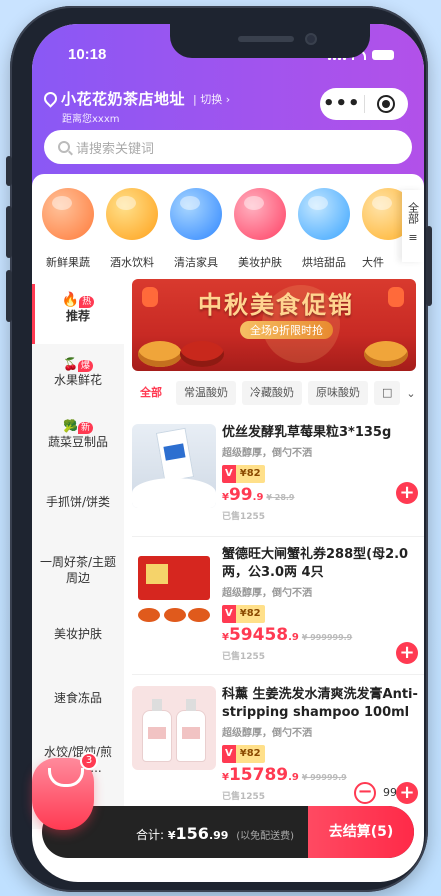 The height and width of the screenshot is (896, 441). Describe the element at coordinates (265, 836) in the screenshot. I see `free-shipping-note: (以免配送费)` at that location.